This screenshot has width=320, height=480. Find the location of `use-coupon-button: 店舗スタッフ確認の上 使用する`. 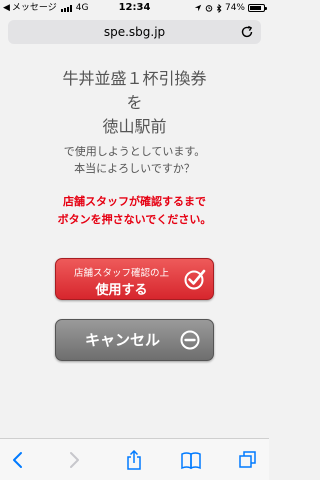

use-coupon-button: 店舗スタッフ確認の上 使用する is located at coordinates (134, 279).